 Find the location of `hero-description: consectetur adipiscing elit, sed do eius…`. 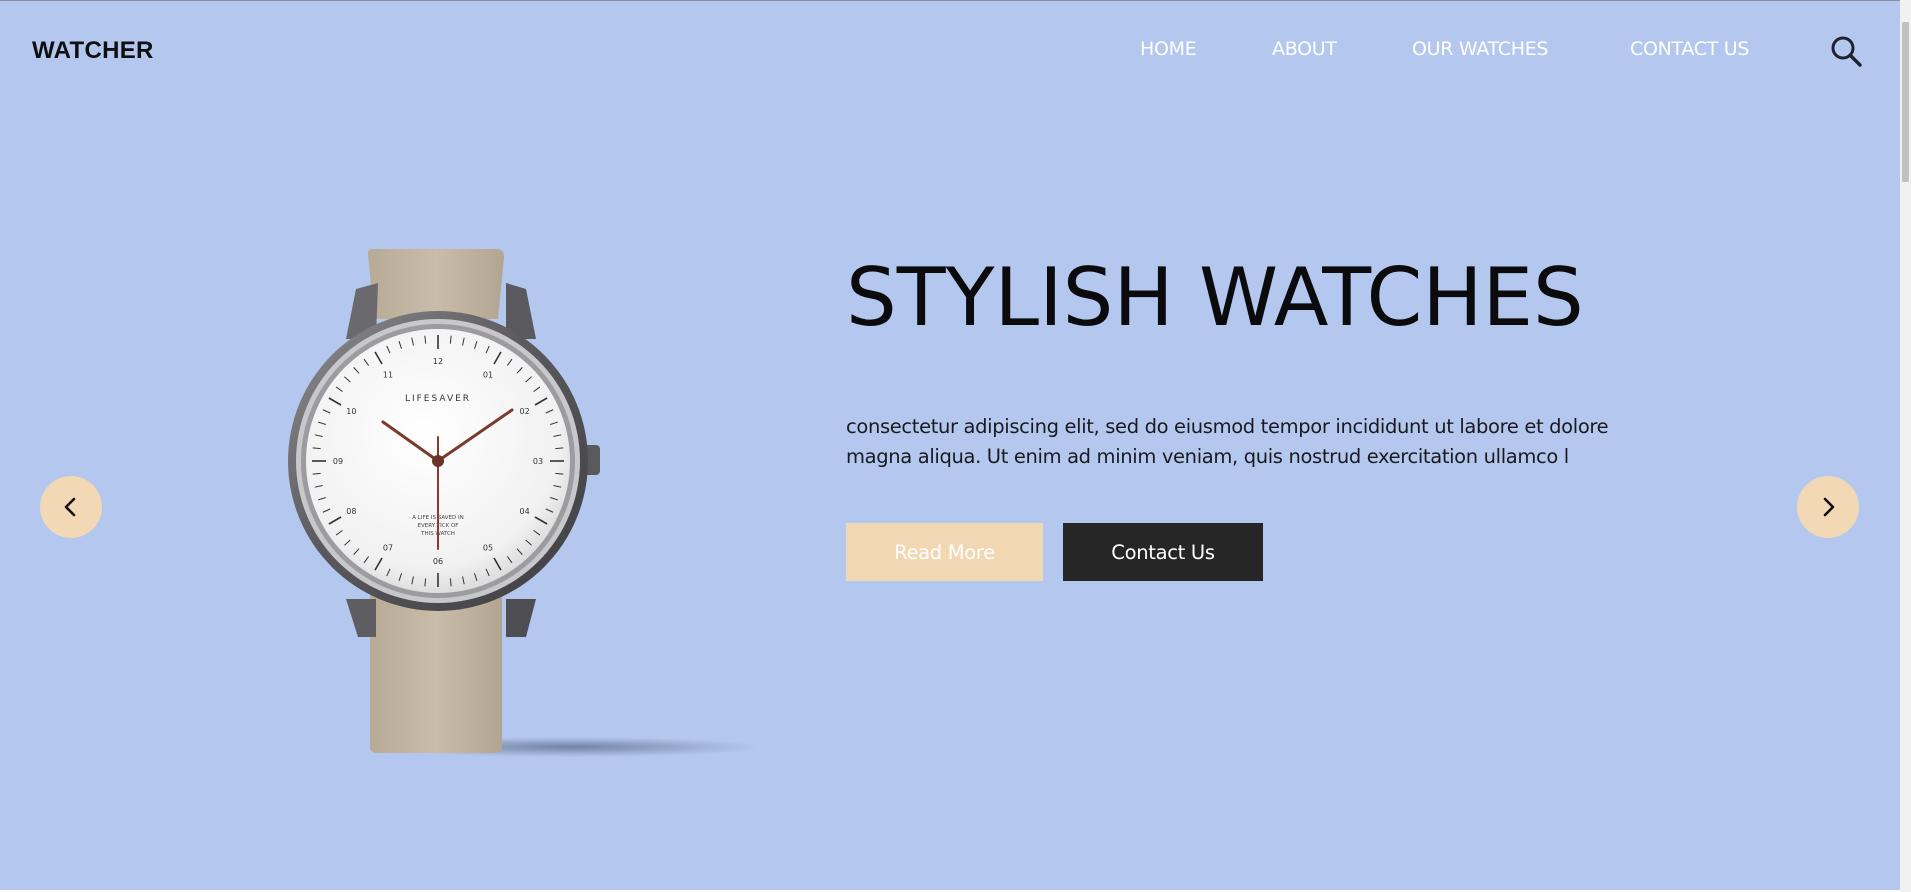

hero-description: consectetur adipiscing elit, sed do eius… is located at coordinates (1227, 441).